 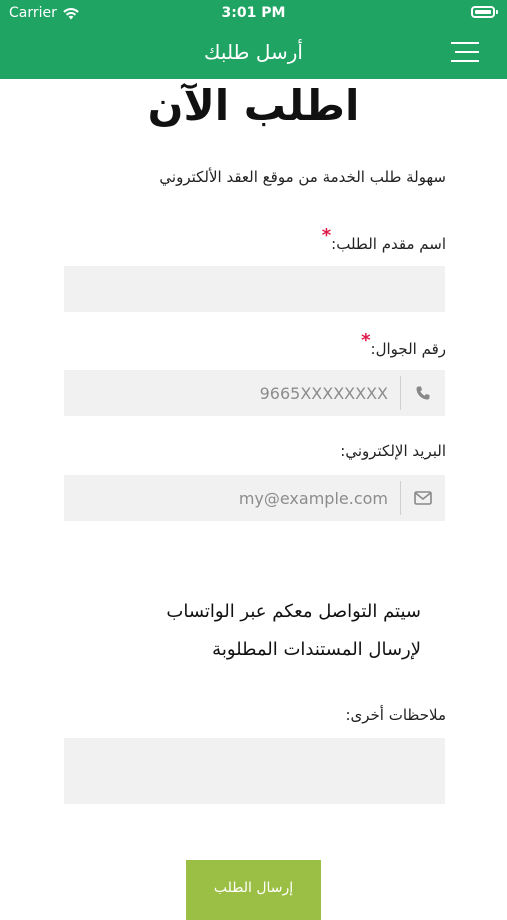 What do you see at coordinates (254, 393) in the screenshot?
I see `phone-input: 9665XXXXXXXX` at bounding box center [254, 393].